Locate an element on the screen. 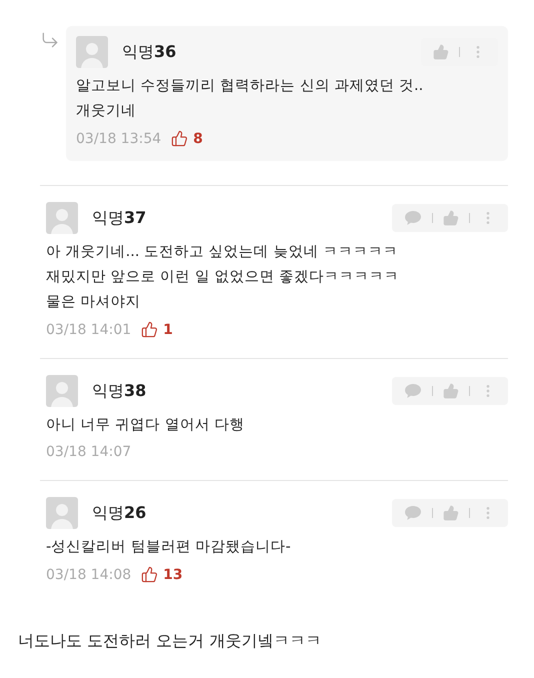  author-name: 익명37 is located at coordinates (120, 218).